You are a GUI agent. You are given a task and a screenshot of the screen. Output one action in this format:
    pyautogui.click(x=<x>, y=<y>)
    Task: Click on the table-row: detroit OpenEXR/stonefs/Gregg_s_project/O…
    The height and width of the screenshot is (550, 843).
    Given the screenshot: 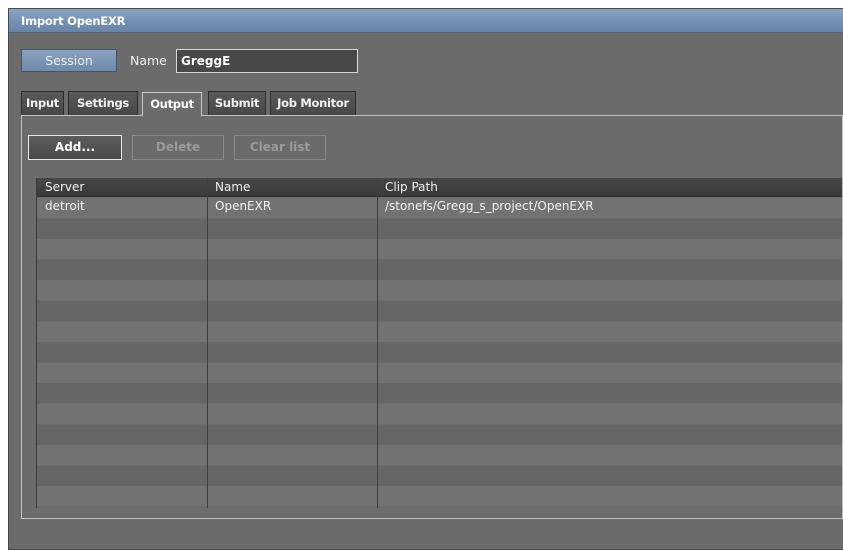 What is the action you would take?
    pyautogui.click(x=439, y=208)
    